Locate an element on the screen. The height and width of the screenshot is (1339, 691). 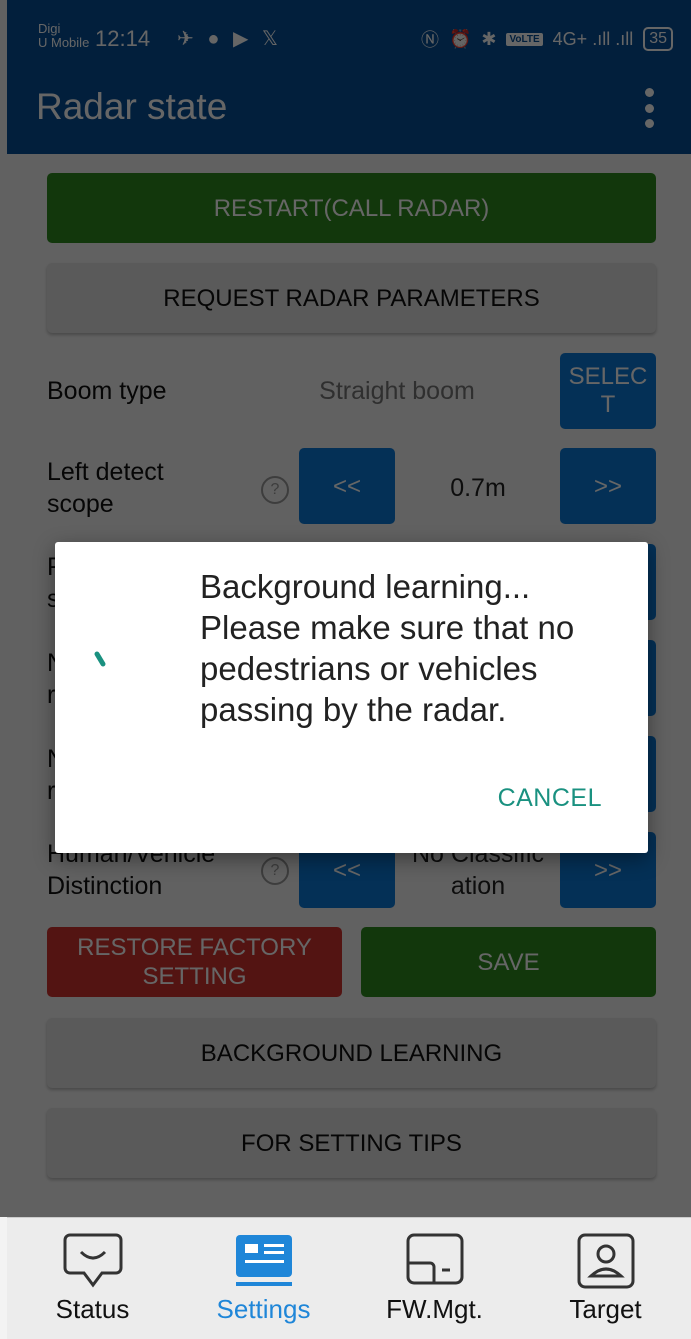
carrier-label: Digi U Mobile is located at coordinates (63, 36).